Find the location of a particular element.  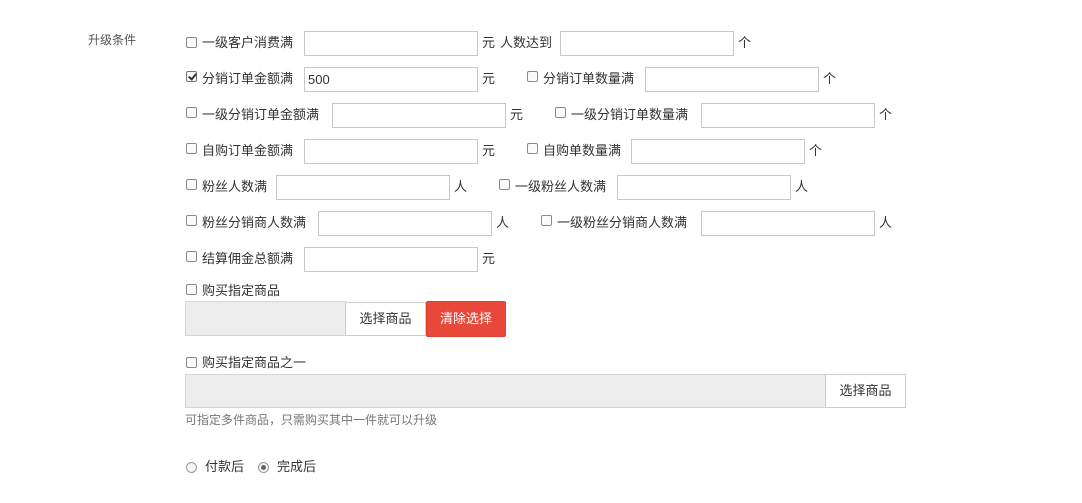

commission-total-checkbox is located at coordinates (191, 256).